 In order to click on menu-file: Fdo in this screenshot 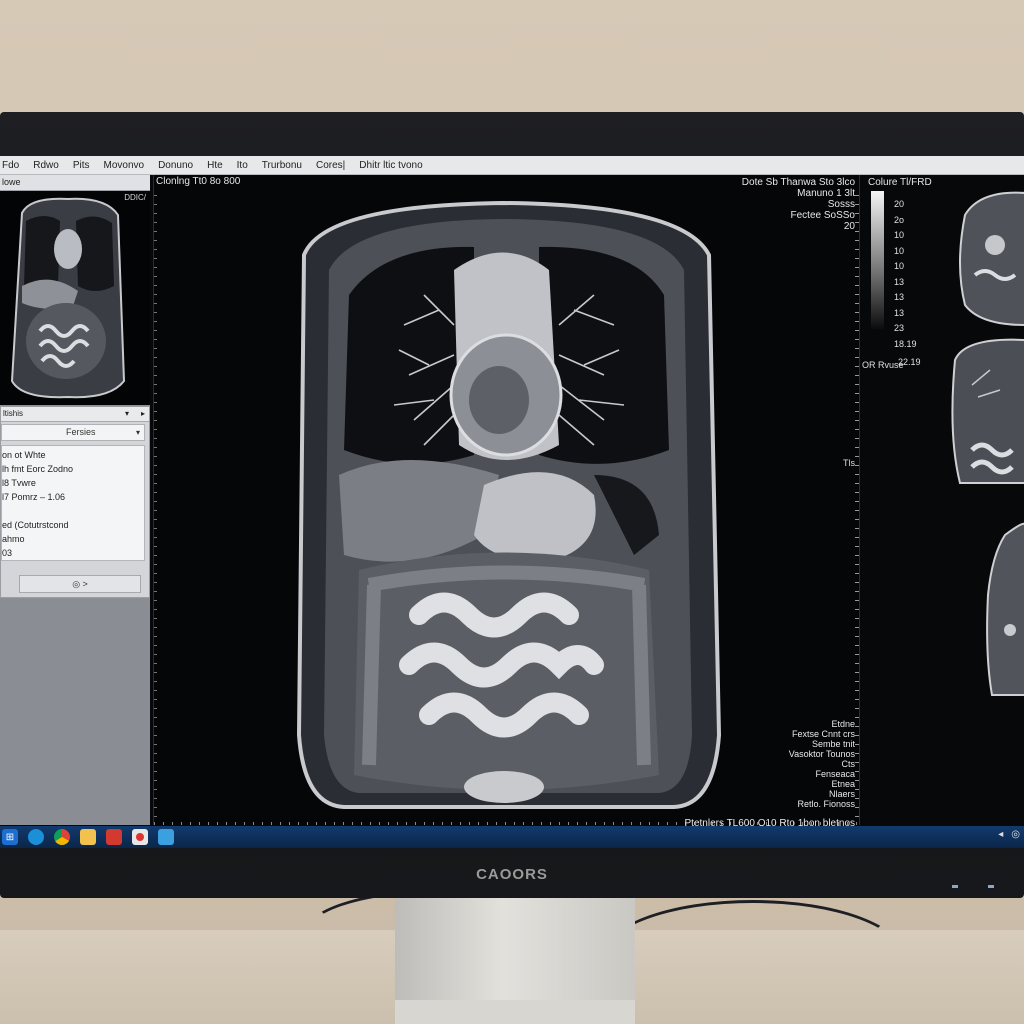, I will do `click(10, 165)`.